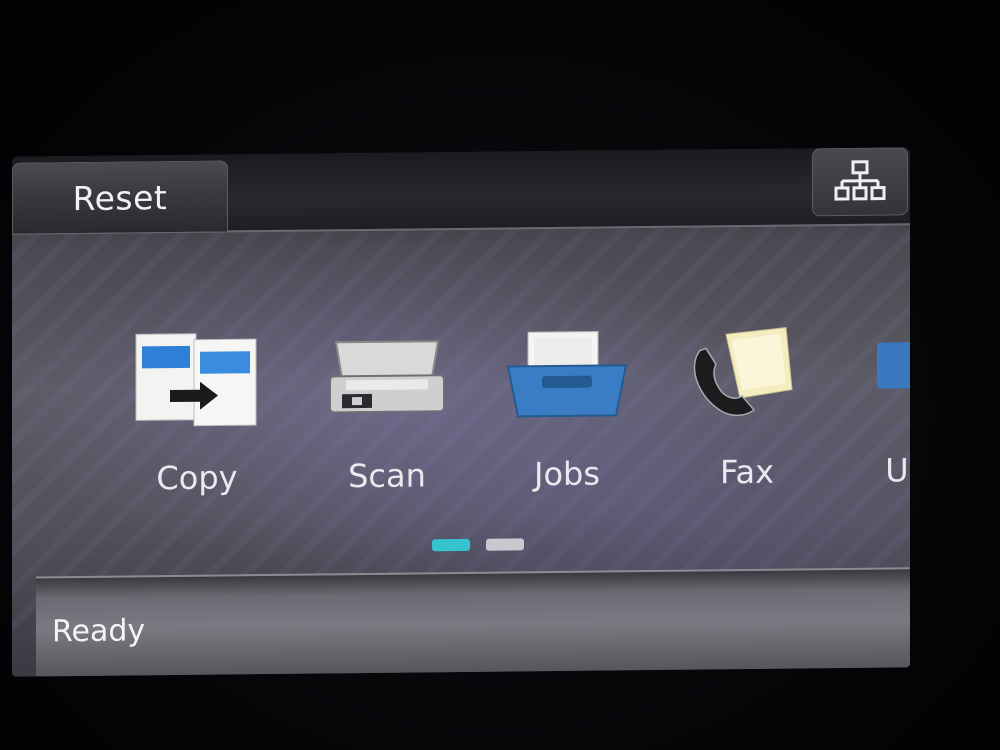 This screenshot has height=750, width=1000. Describe the element at coordinates (99, 631) in the screenshot. I see `status-text: Ready` at that location.